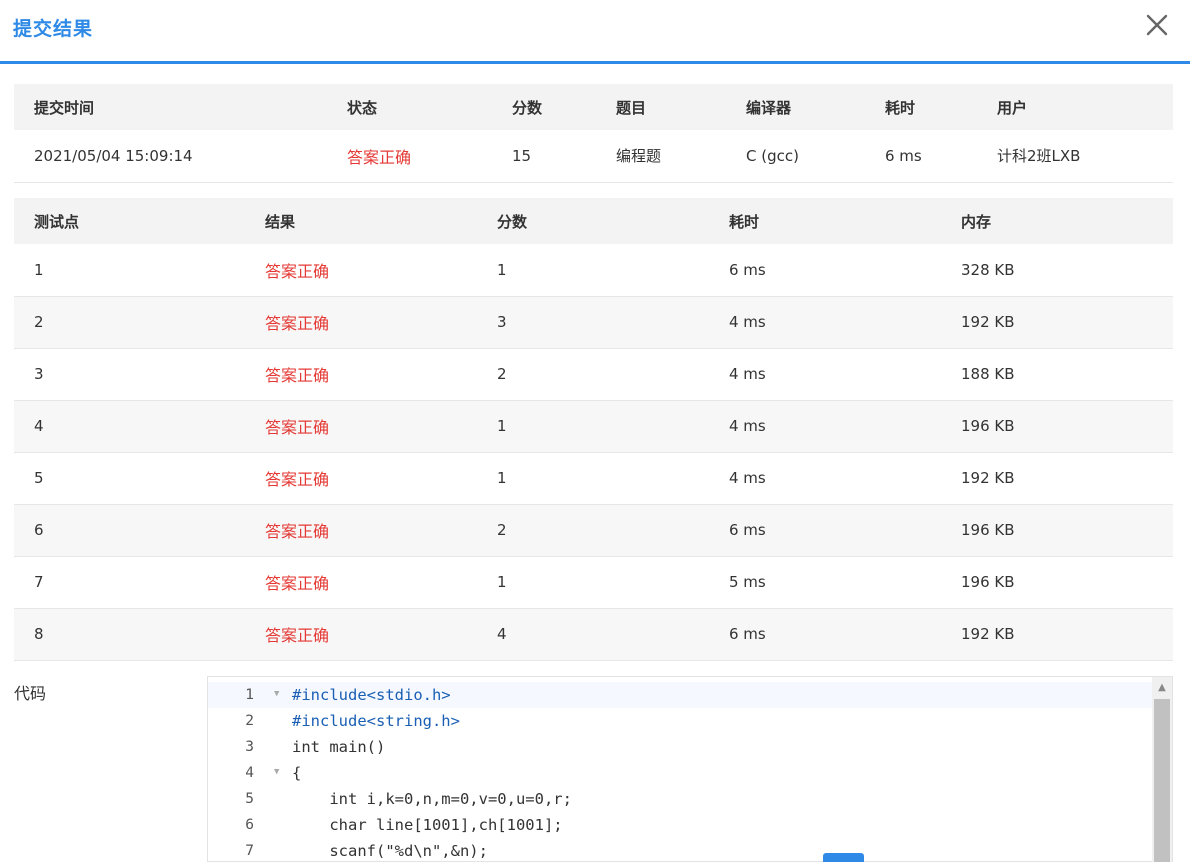 This screenshot has height=862, width=1190. Describe the element at coordinates (129, 530) in the screenshot. I see `test-id: 6` at that location.